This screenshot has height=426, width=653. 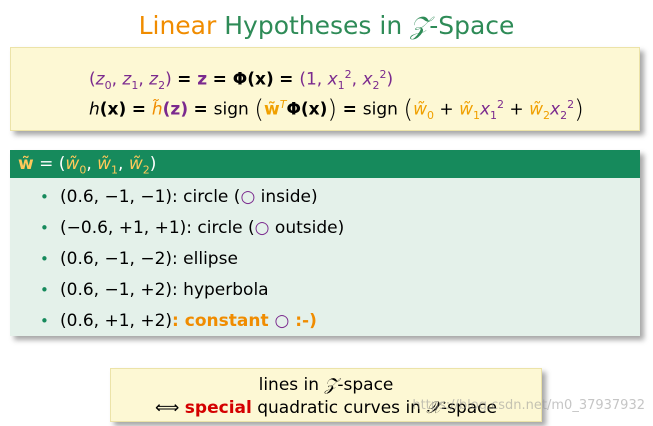 I want to click on panel-header: w̃ = (w̃0, w̃1, w̃2), so click(x=325, y=164).